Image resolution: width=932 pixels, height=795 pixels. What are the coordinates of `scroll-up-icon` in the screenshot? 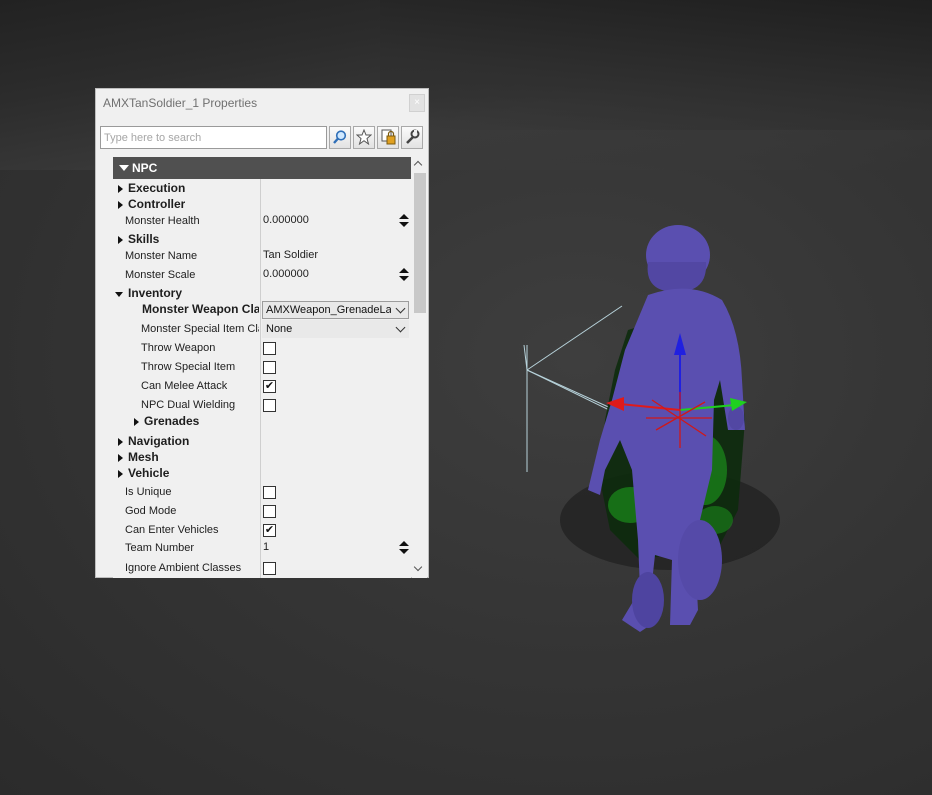 It's located at (418, 165).